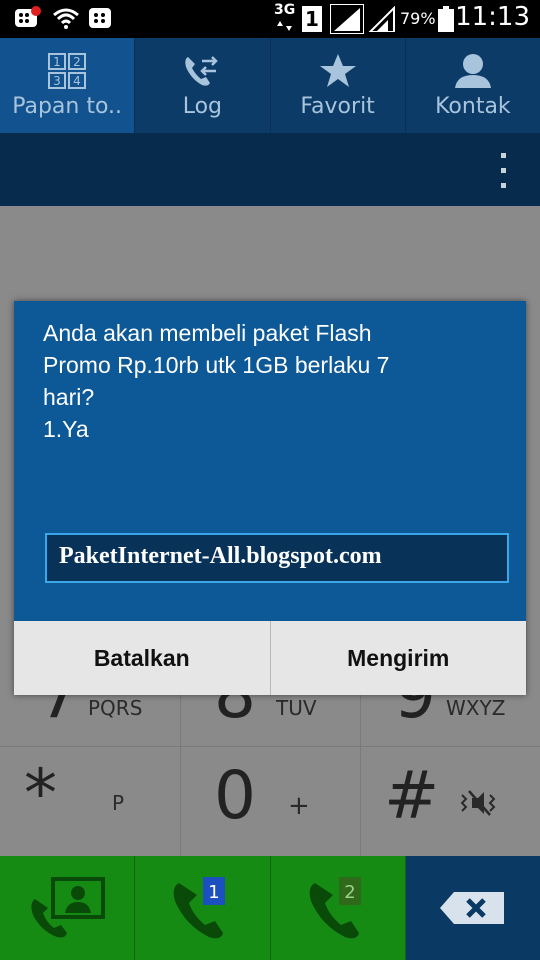 This screenshot has width=540, height=960. Describe the element at coordinates (142, 658) in the screenshot. I see `cancel-button: Batalkan` at that location.